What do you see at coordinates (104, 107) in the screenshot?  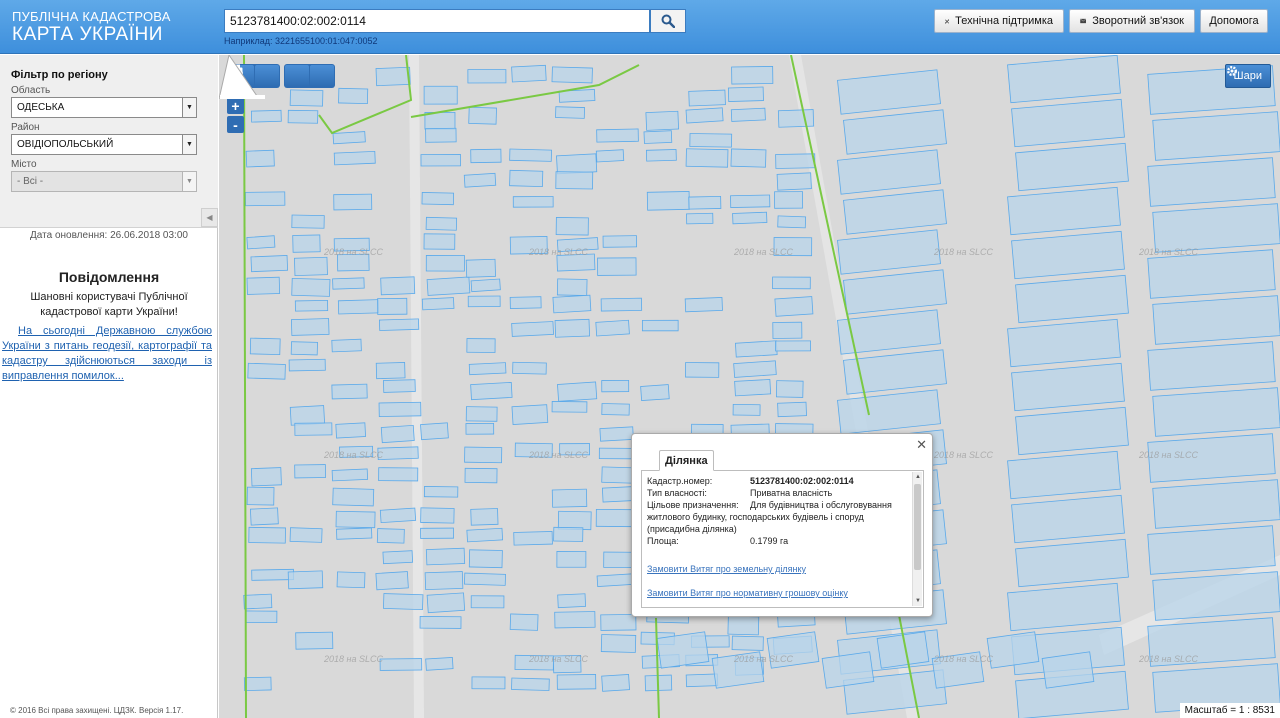 I see `oblast-select: ОДЕСЬКА ▼` at bounding box center [104, 107].